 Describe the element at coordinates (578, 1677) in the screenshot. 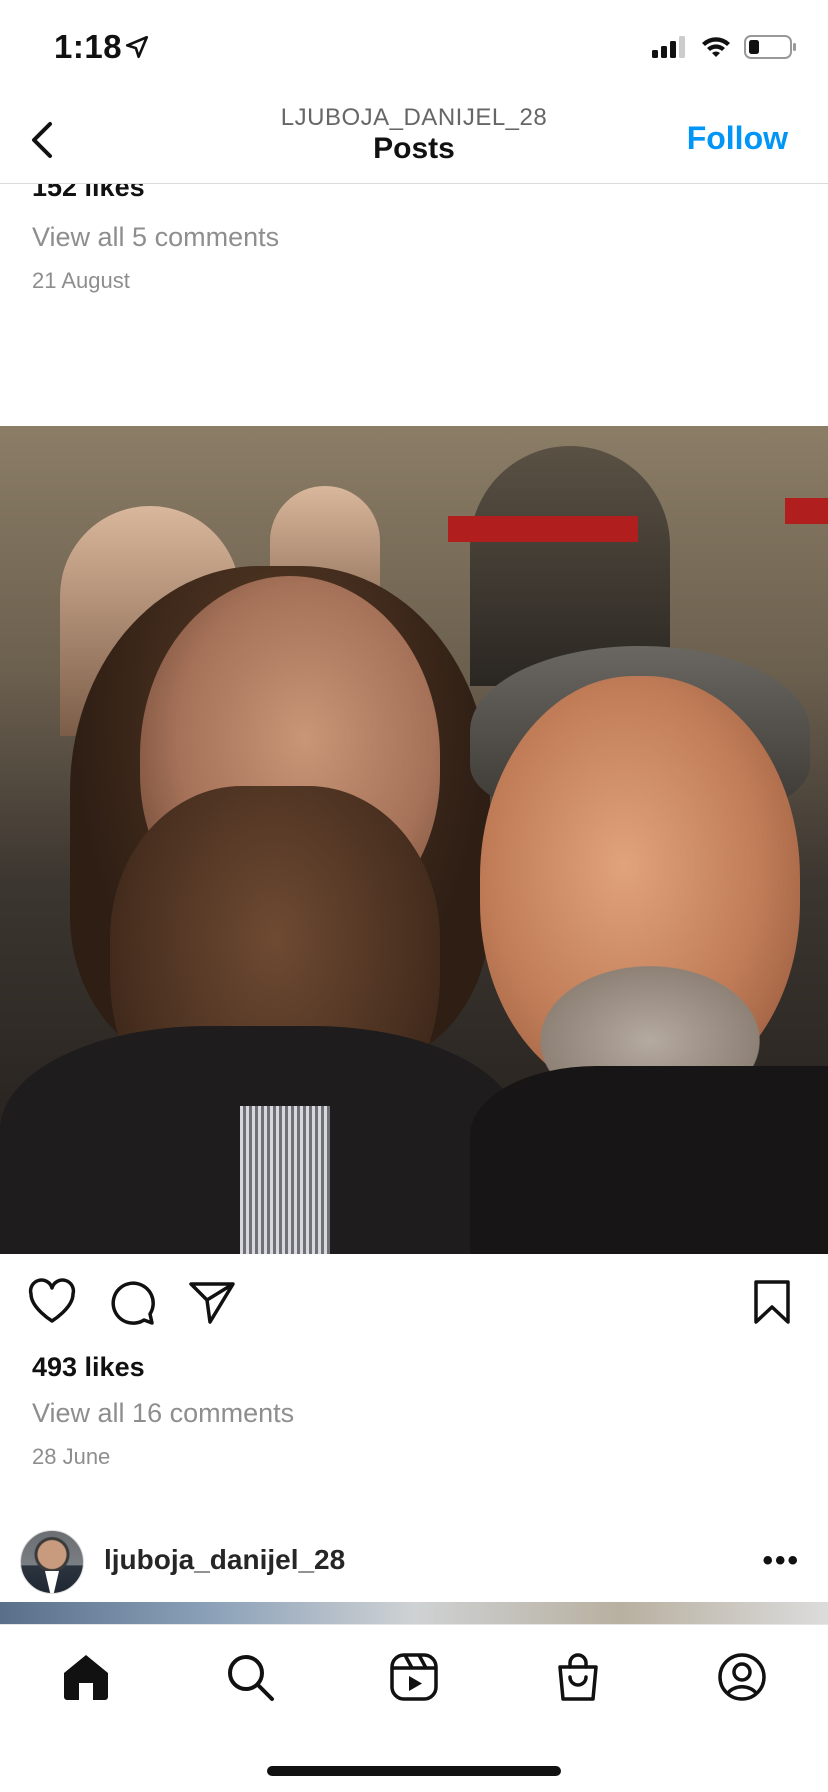

I see `shop-icon` at that location.